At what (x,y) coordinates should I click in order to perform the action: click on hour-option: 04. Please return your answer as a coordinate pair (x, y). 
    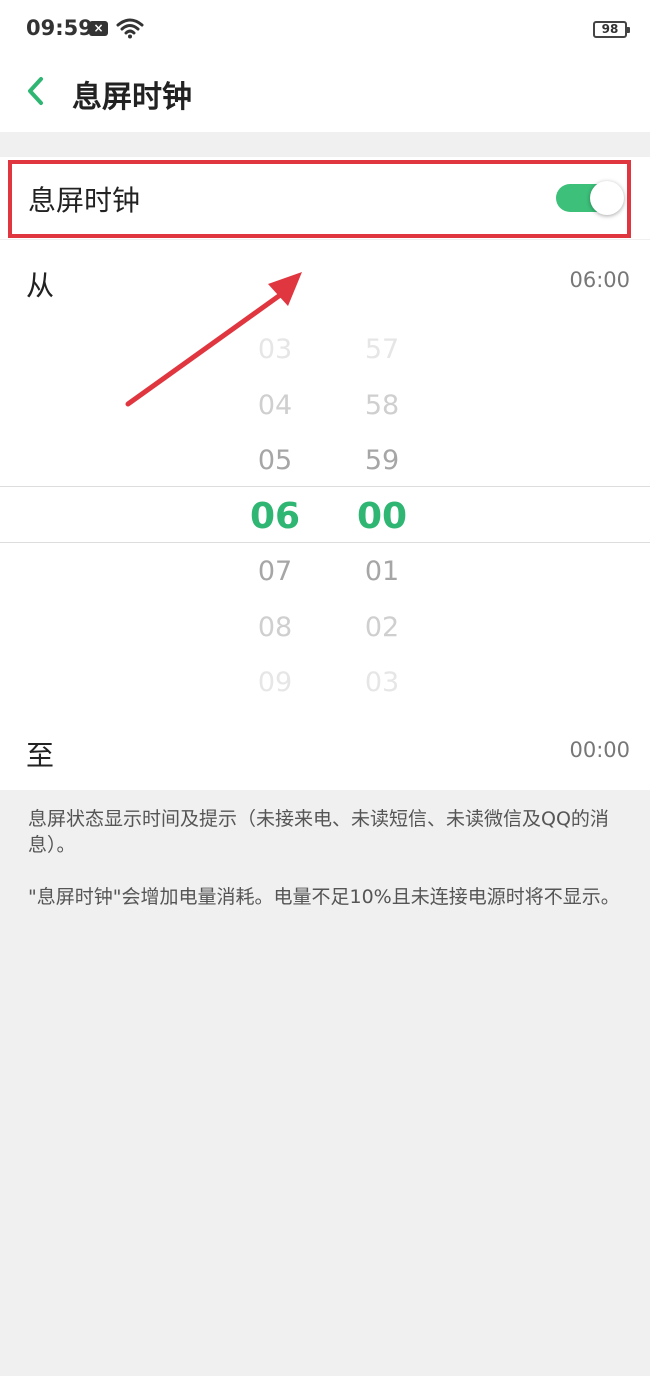
    Looking at the image, I should click on (275, 406).